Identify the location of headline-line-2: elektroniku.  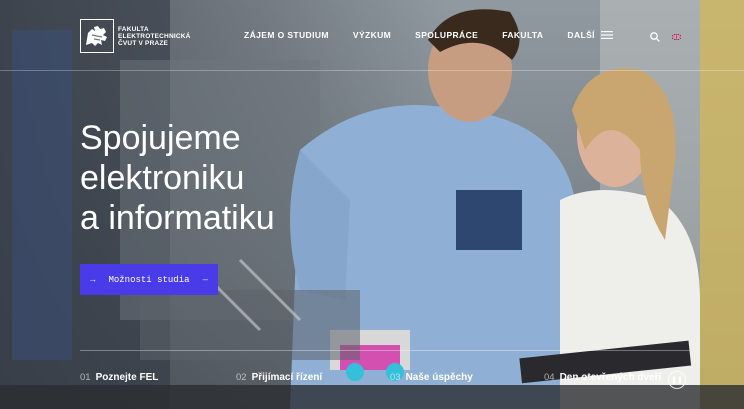
(162, 178).